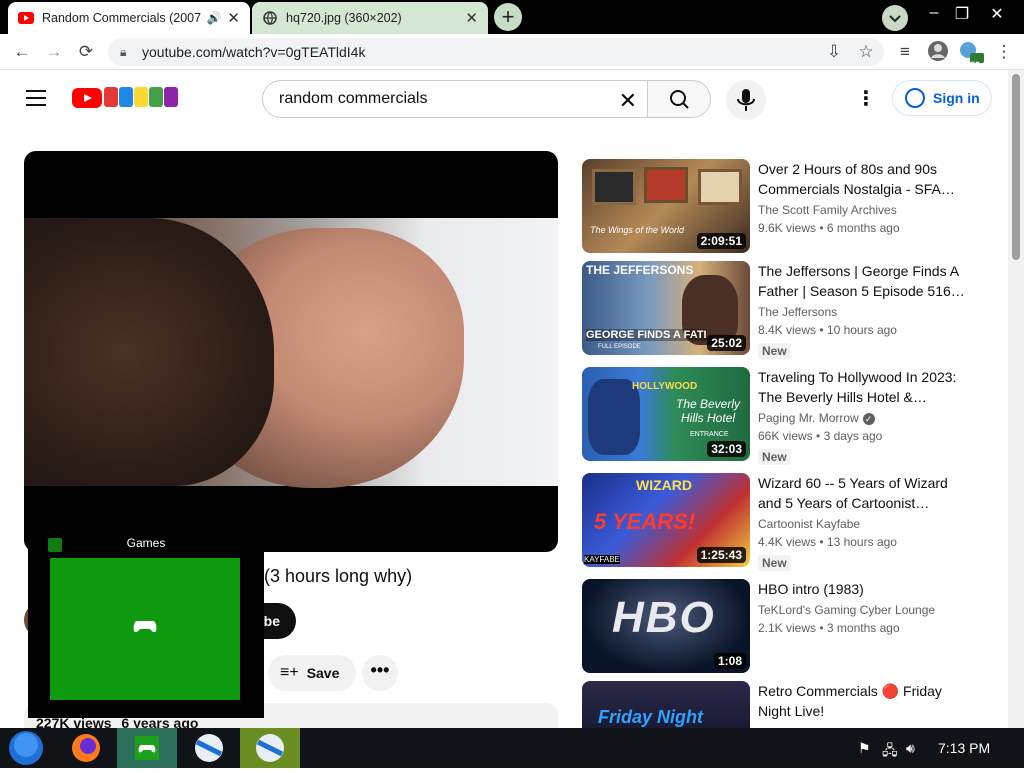 The image size is (1024, 773). Describe the element at coordinates (254, 52) in the screenshot. I see `url-text: youtube.com/watch?v=0gTEATldI4k` at that location.